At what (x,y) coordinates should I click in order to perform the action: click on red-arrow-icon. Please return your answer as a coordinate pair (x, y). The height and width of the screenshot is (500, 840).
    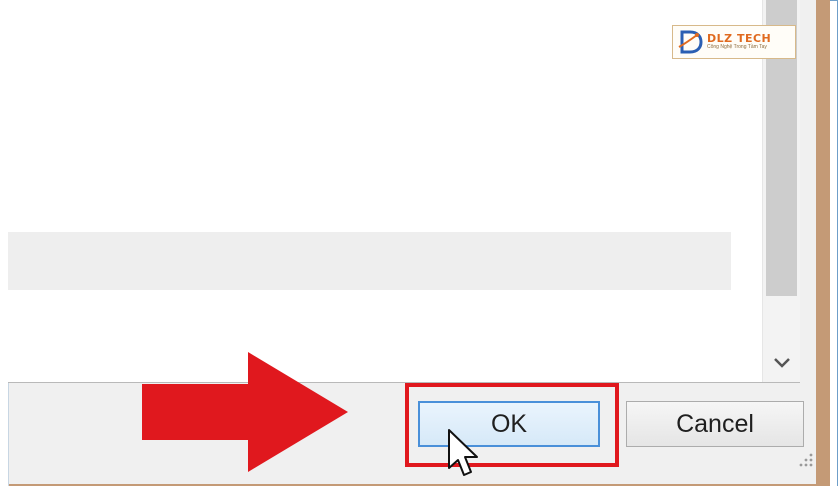
    Looking at the image, I should click on (245, 412).